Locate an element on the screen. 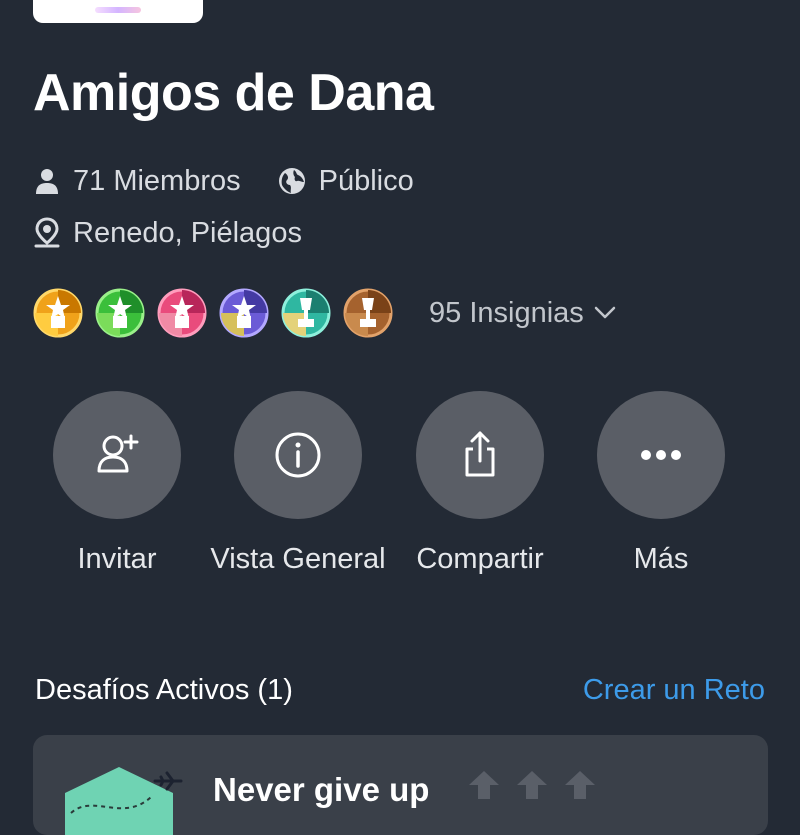  info-icon is located at coordinates (298, 455).